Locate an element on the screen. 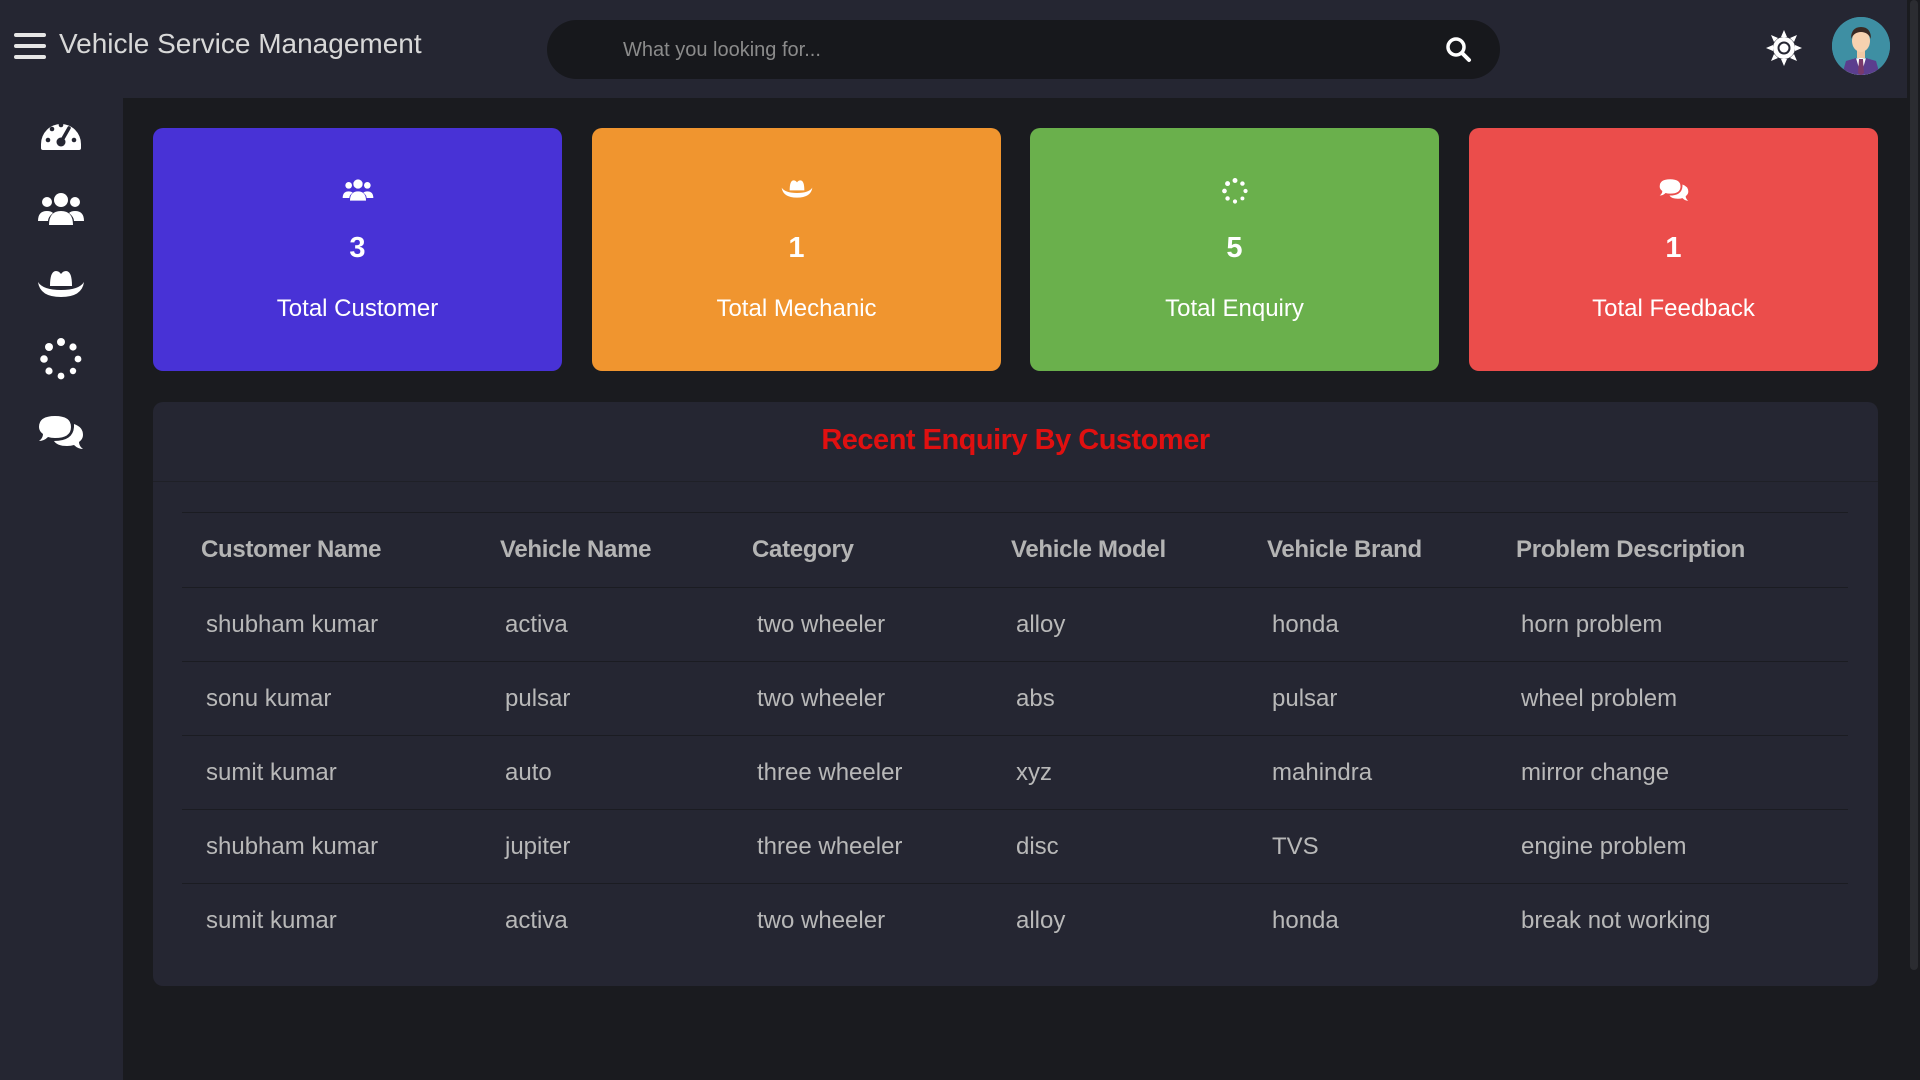 This screenshot has height=1080, width=1920. user-avatar is located at coordinates (1861, 46).